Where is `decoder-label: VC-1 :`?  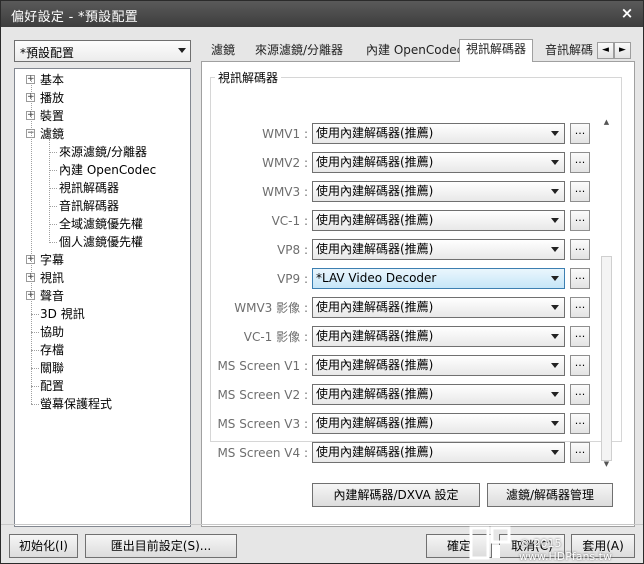
decoder-label: VC-1 : is located at coordinates (289, 221).